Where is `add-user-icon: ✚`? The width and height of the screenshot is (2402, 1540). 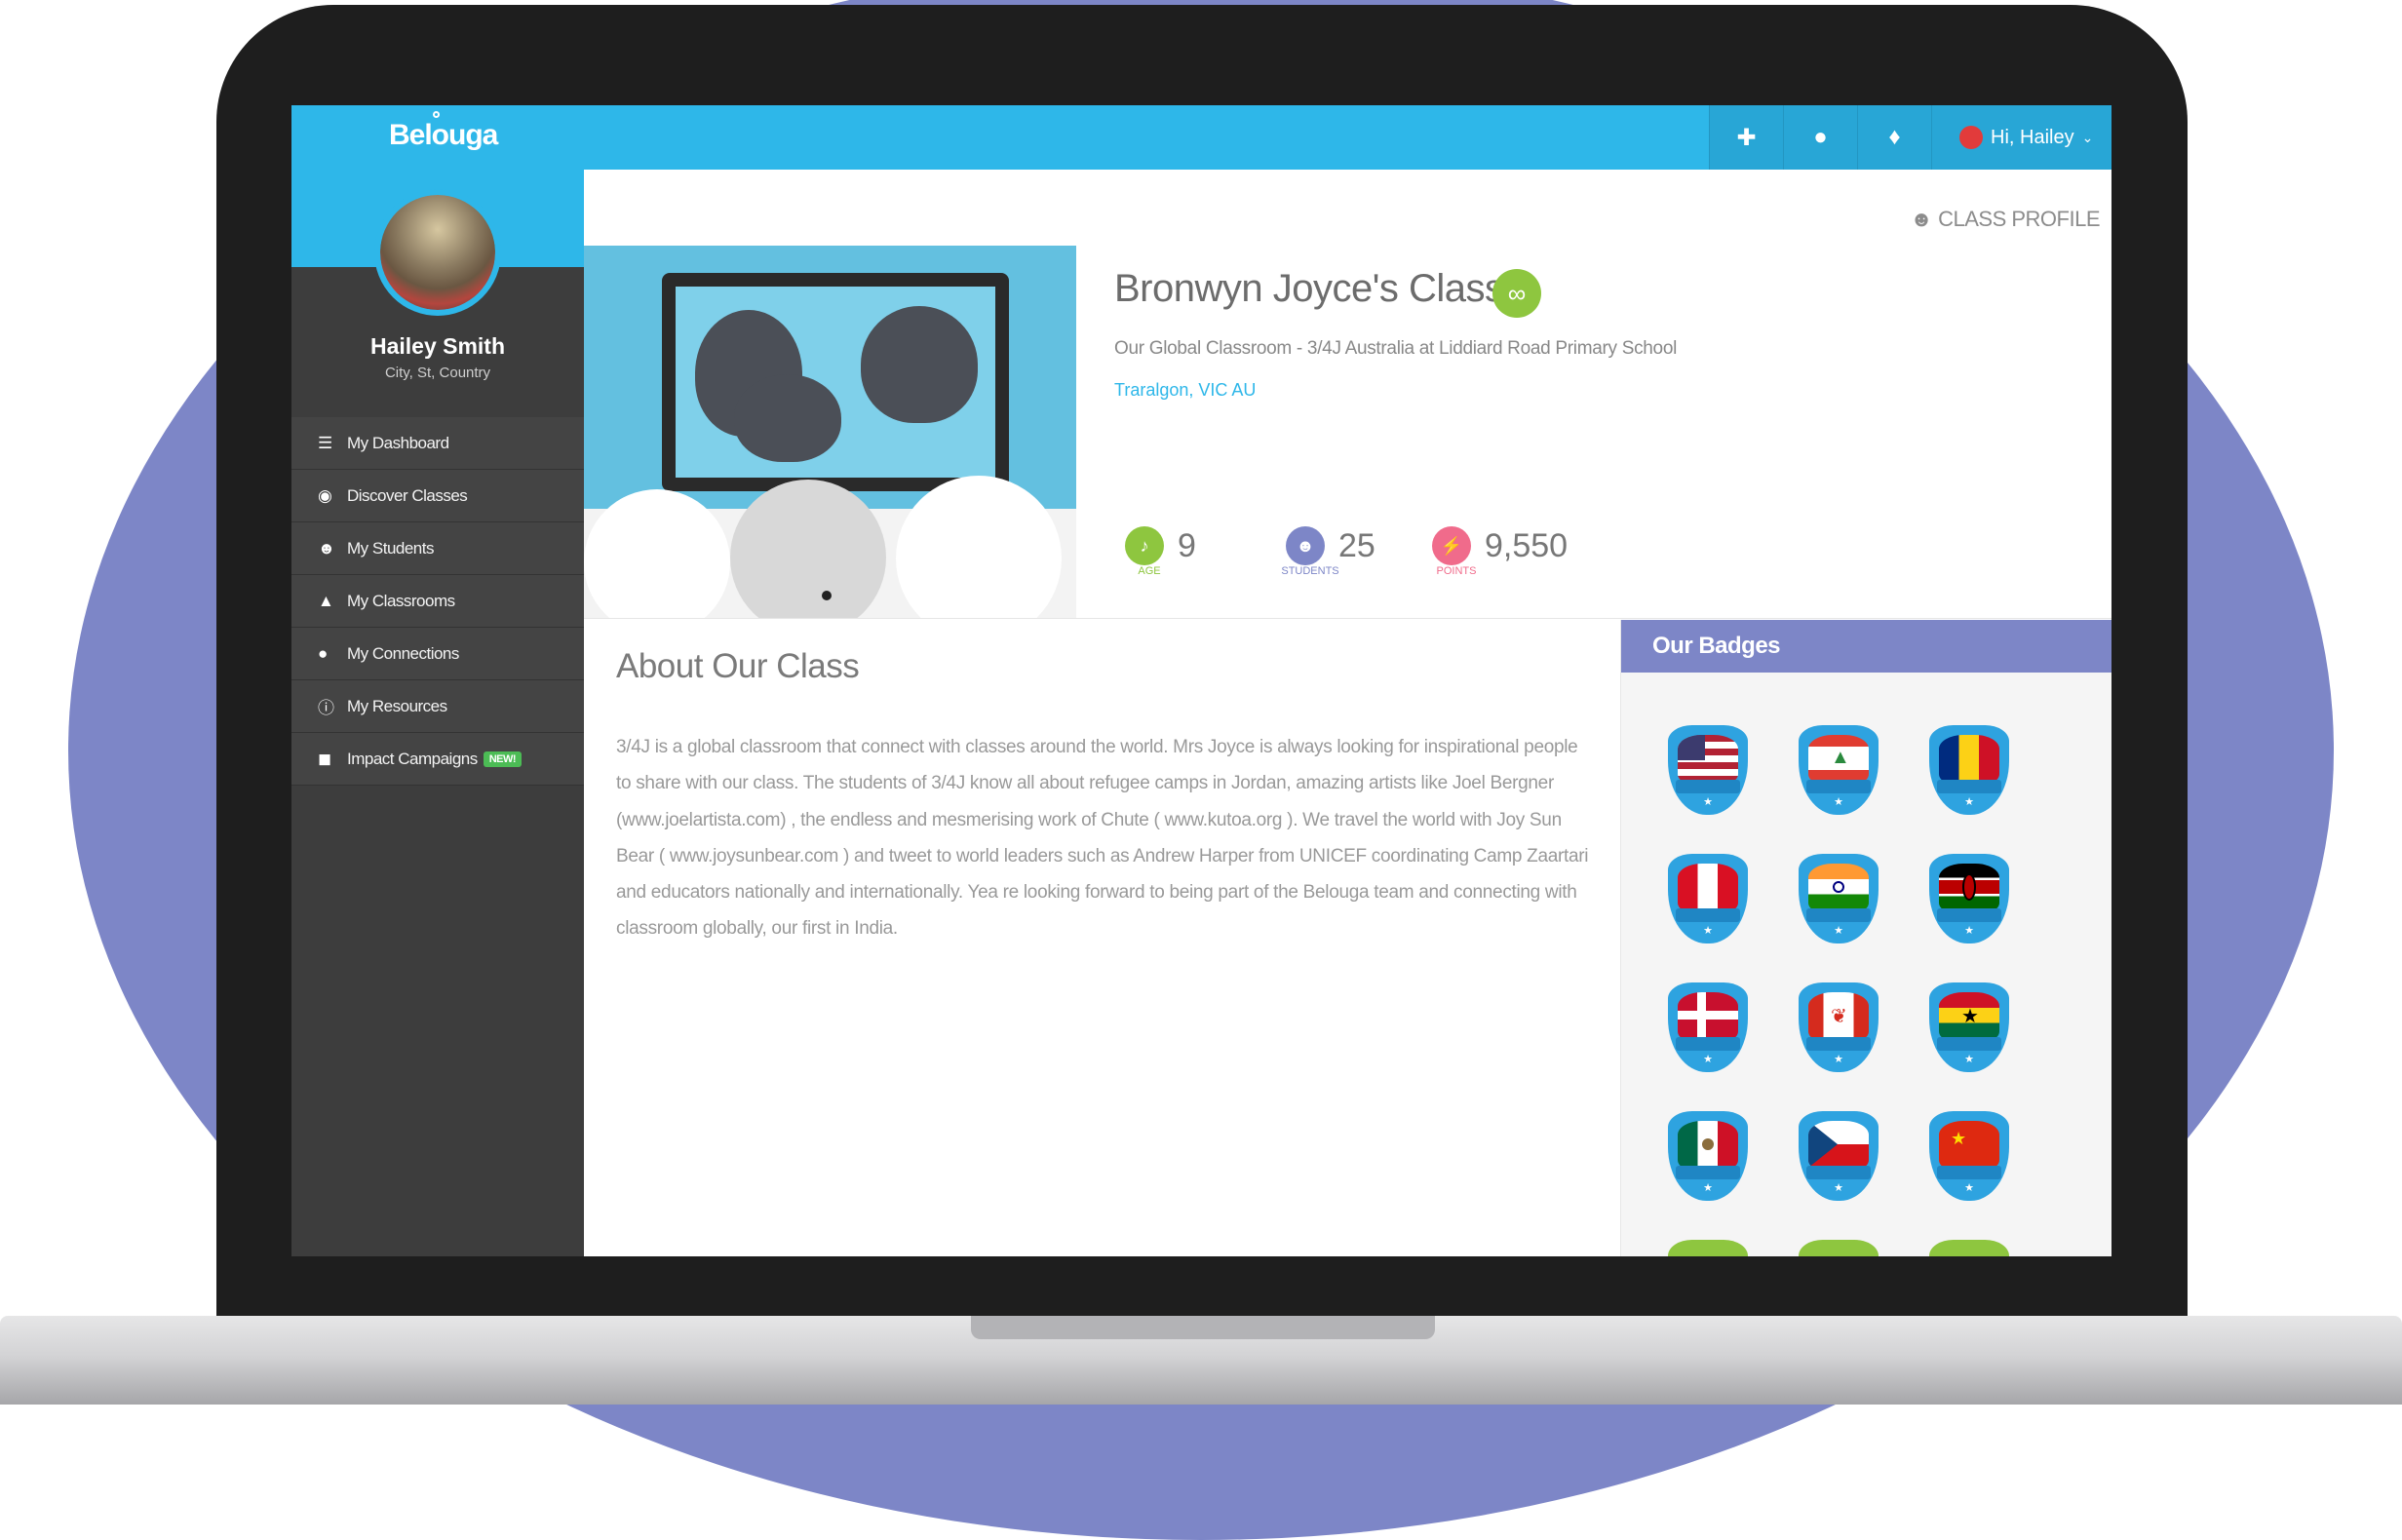 add-user-icon: ✚ is located at coordinates (1746, 137).